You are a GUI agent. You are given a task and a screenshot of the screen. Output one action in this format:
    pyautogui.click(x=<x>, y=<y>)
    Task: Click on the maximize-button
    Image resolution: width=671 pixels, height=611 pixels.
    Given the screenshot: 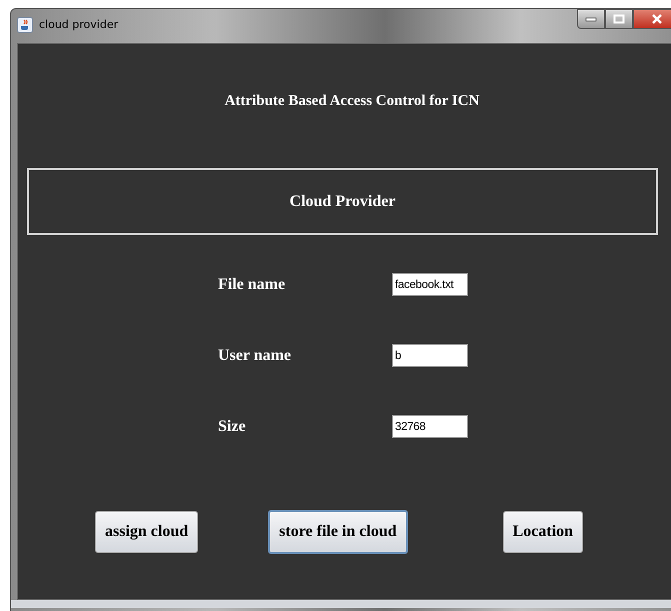 What is the action you would take?
    pyautogui.click(x=619, y=19)
    